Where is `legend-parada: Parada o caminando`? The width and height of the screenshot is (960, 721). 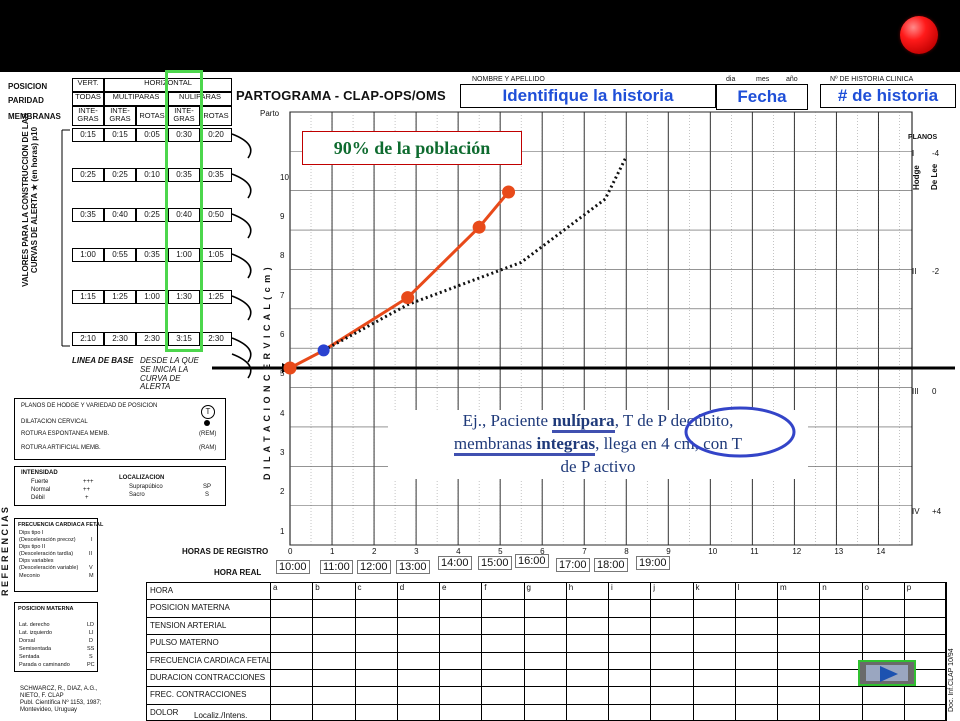 legend-parada: Parada o caminando is located at coordinates (44, 665).